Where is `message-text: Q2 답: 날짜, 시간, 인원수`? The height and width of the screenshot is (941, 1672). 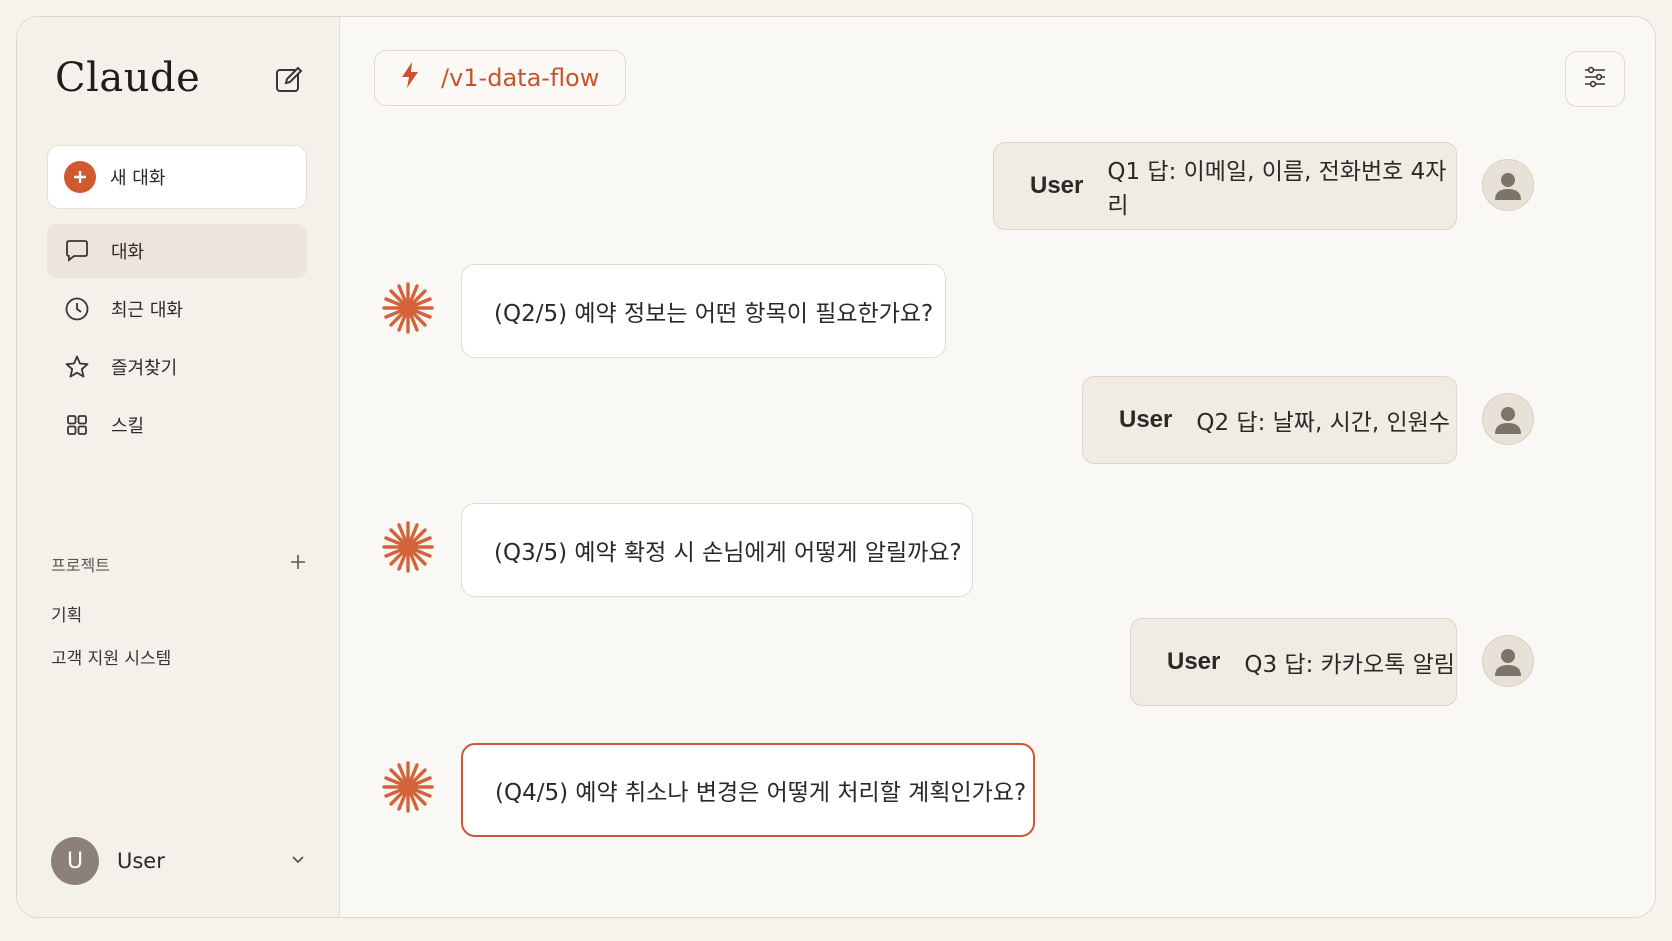 message-text: Q2 답: 날짜, 시간, 인원수 is located at coordinates (1323, 423).